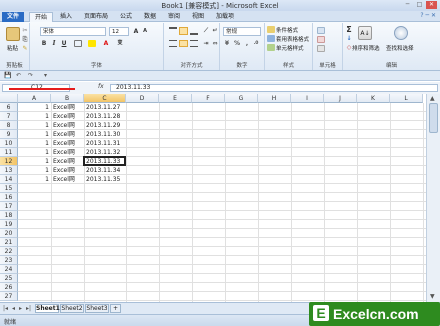 This screenshot has width=440, height=326. What do you see at coordinates (175, 98) in the screenshot?
I see `column-header-e: E` at bounding box center [175, 98].